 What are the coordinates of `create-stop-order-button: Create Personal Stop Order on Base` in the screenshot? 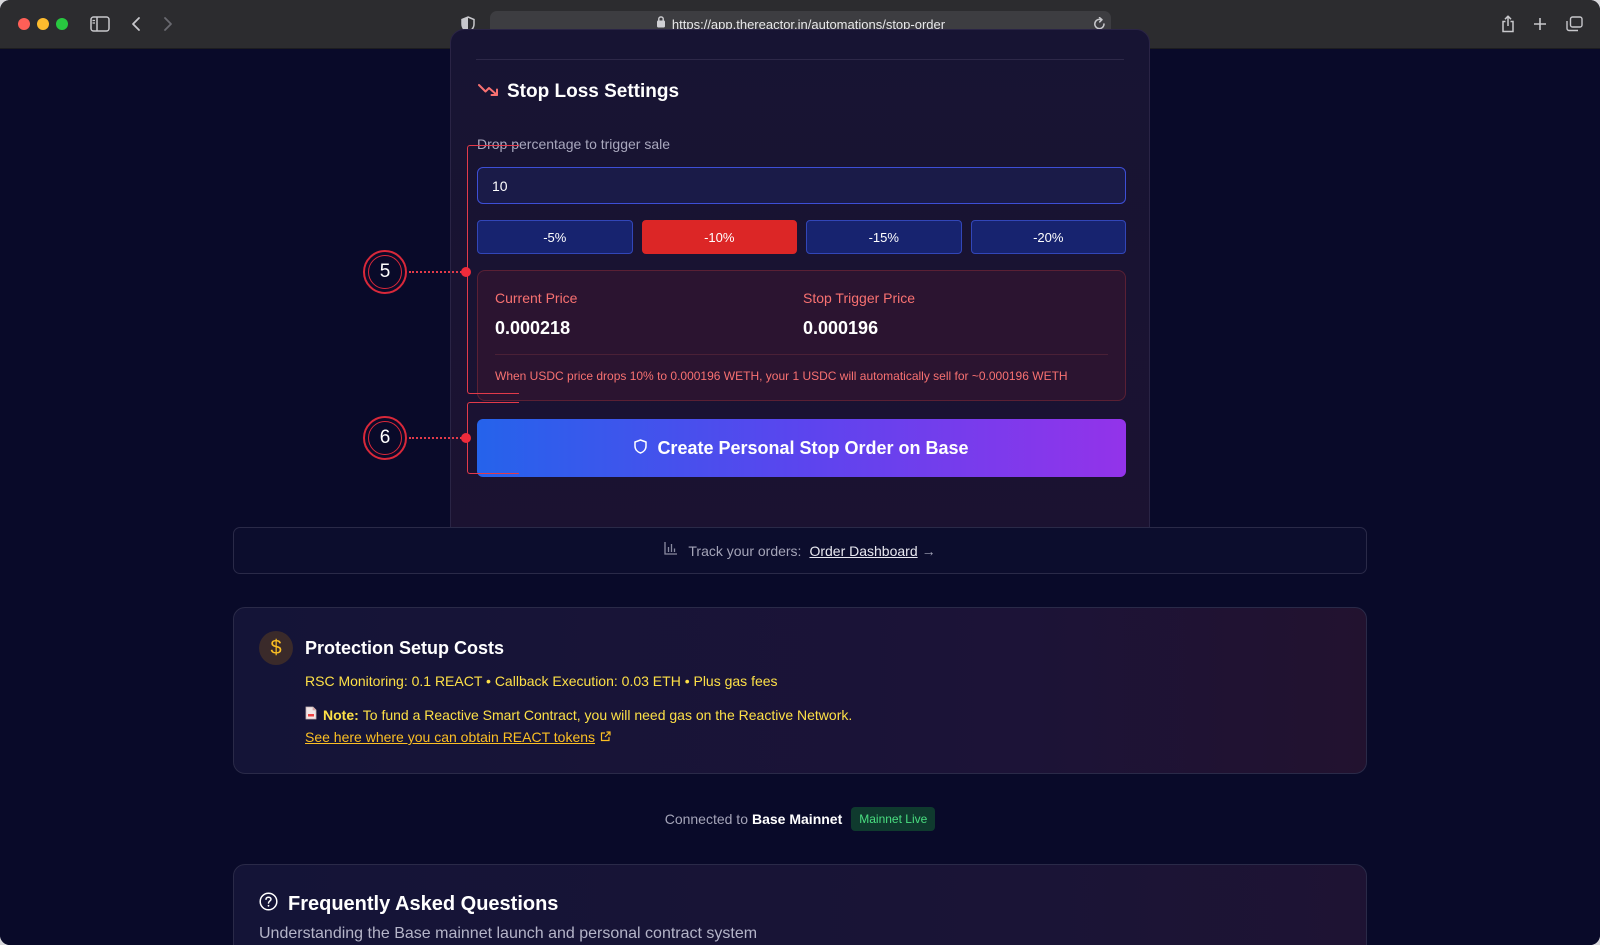 It's located at (801, 448).